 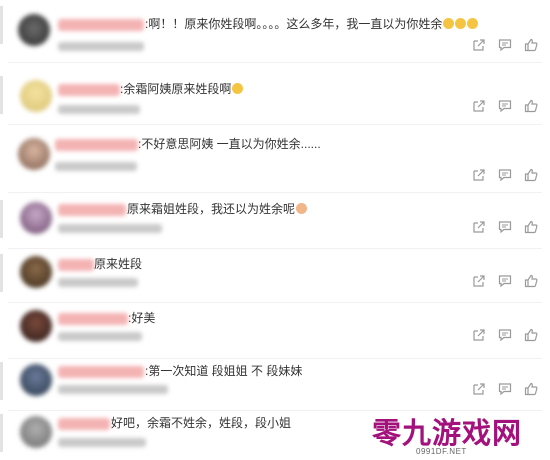 I want to click on comment-text: :好美, so click(x=141, y=318).